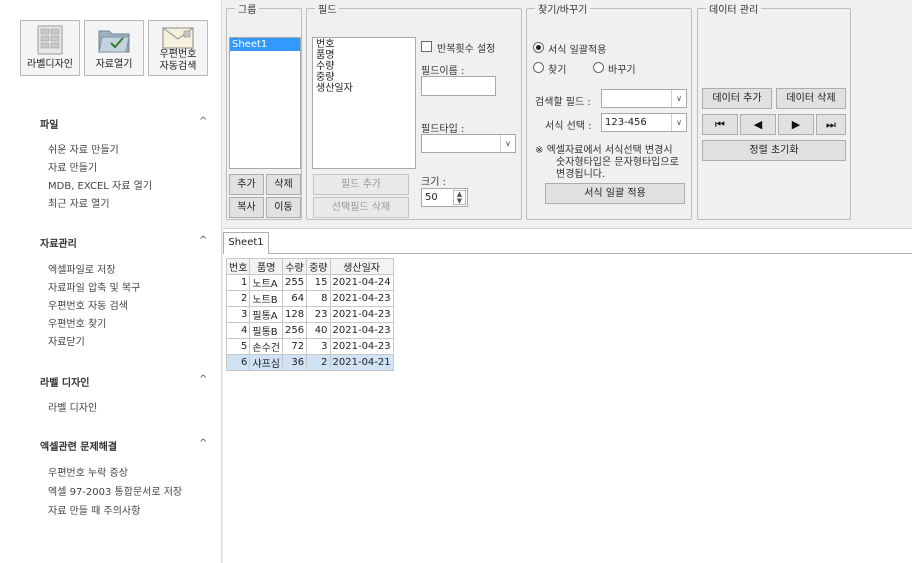  Describe the element at coordinates (538, 67) in the screenshot. I see `radio-find` at that location.